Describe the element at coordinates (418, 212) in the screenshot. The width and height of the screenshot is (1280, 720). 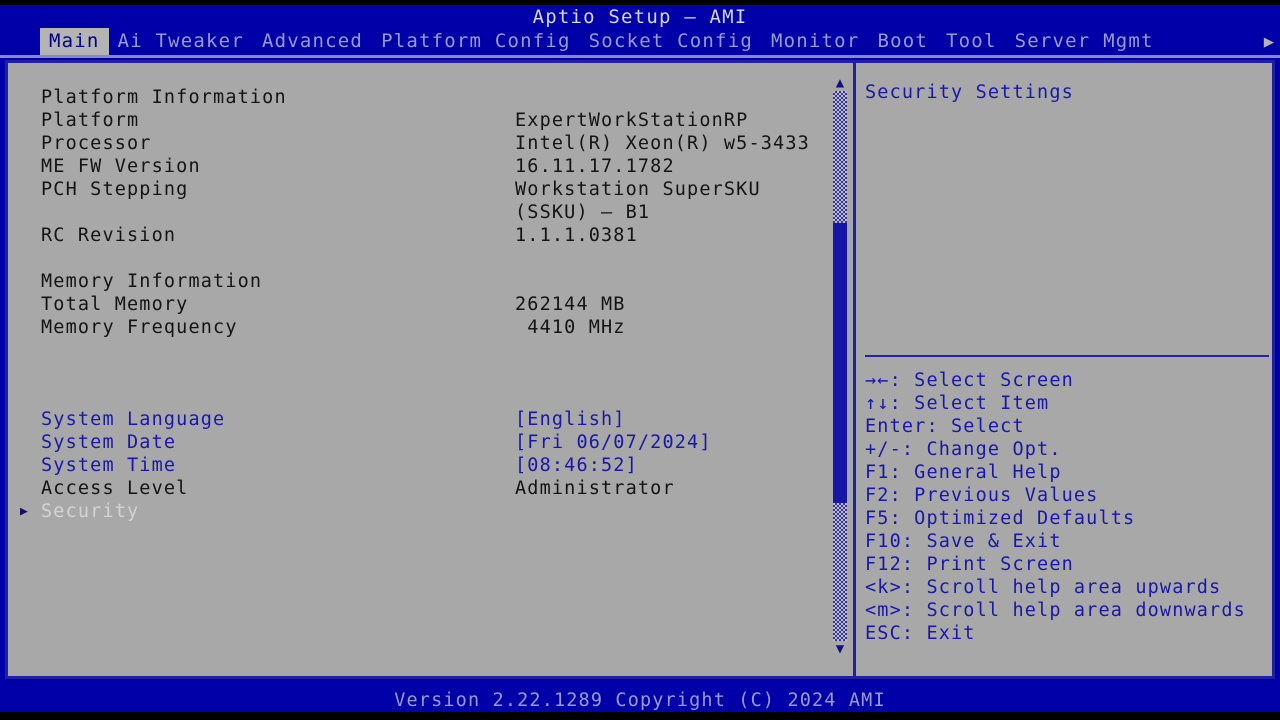
I see `setting-row: (SSKU) – B1` at that location.